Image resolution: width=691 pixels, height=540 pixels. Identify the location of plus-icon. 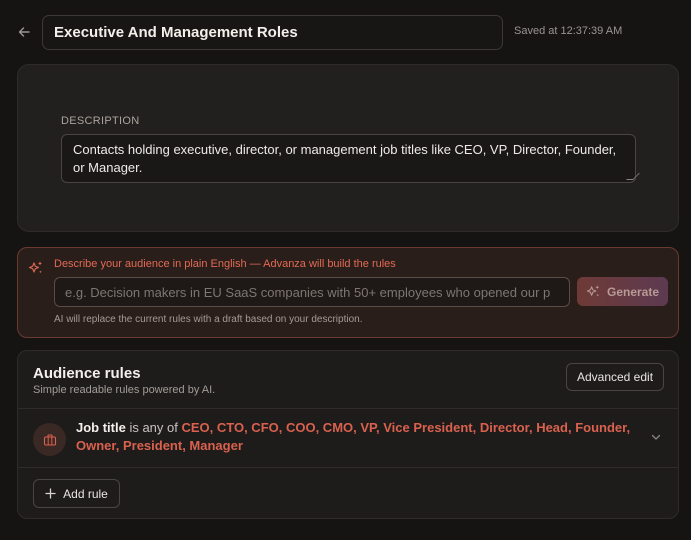
(50, 493).